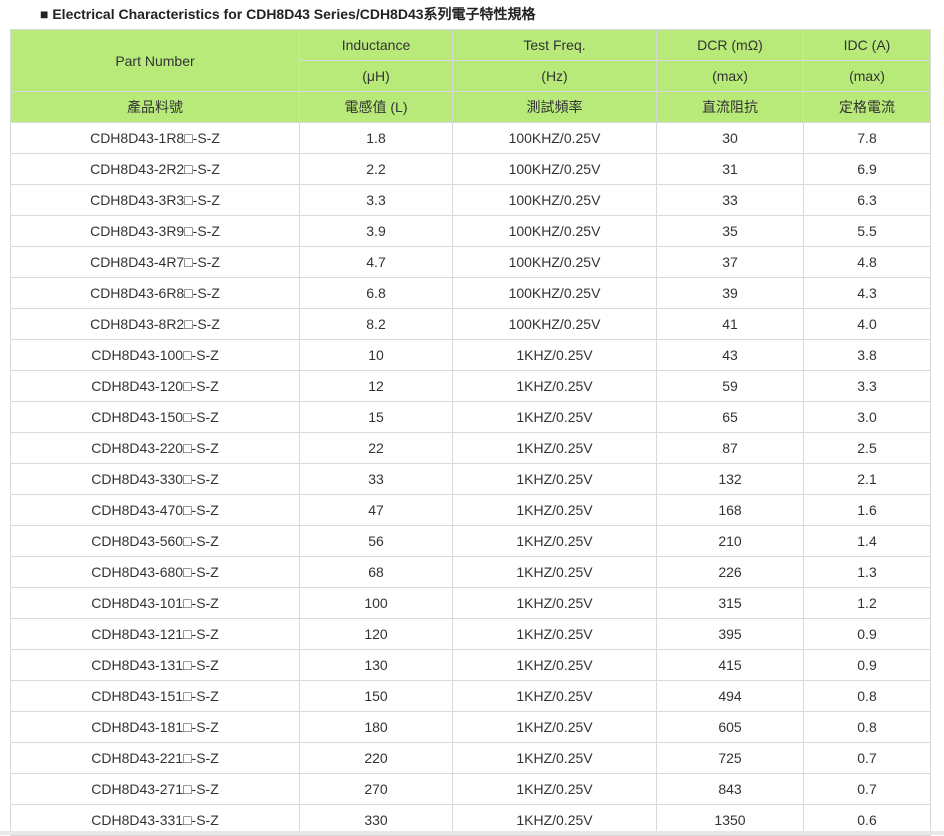 The image size is (944, 836). What do you see at coordinates (155, 541) in the screenshot?
I see `cell-part-number: CDH8D43-560□-S-Z` at bounding box center [155, 541].